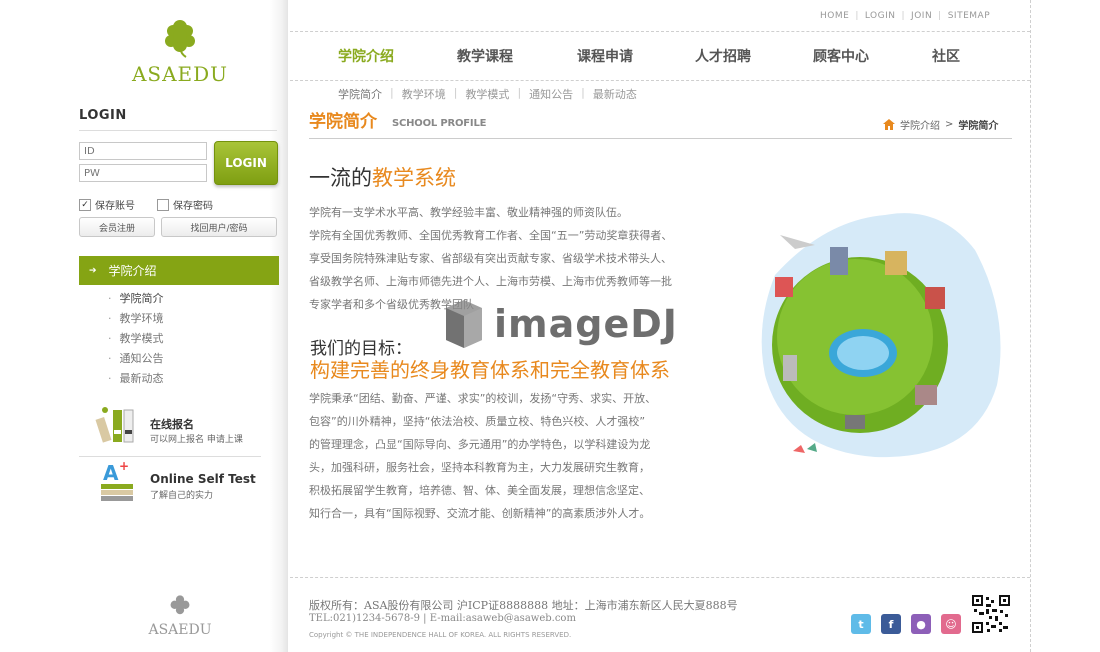 This screenshot has width=1100, height=652. What do you see at coordinates (490, 258) in the screenshot?
I see `text-line: 享受国务院特殊津贴专家、省部级有突出贡献专家、省级学术技术带头人、` at bounding box center [490, 258].